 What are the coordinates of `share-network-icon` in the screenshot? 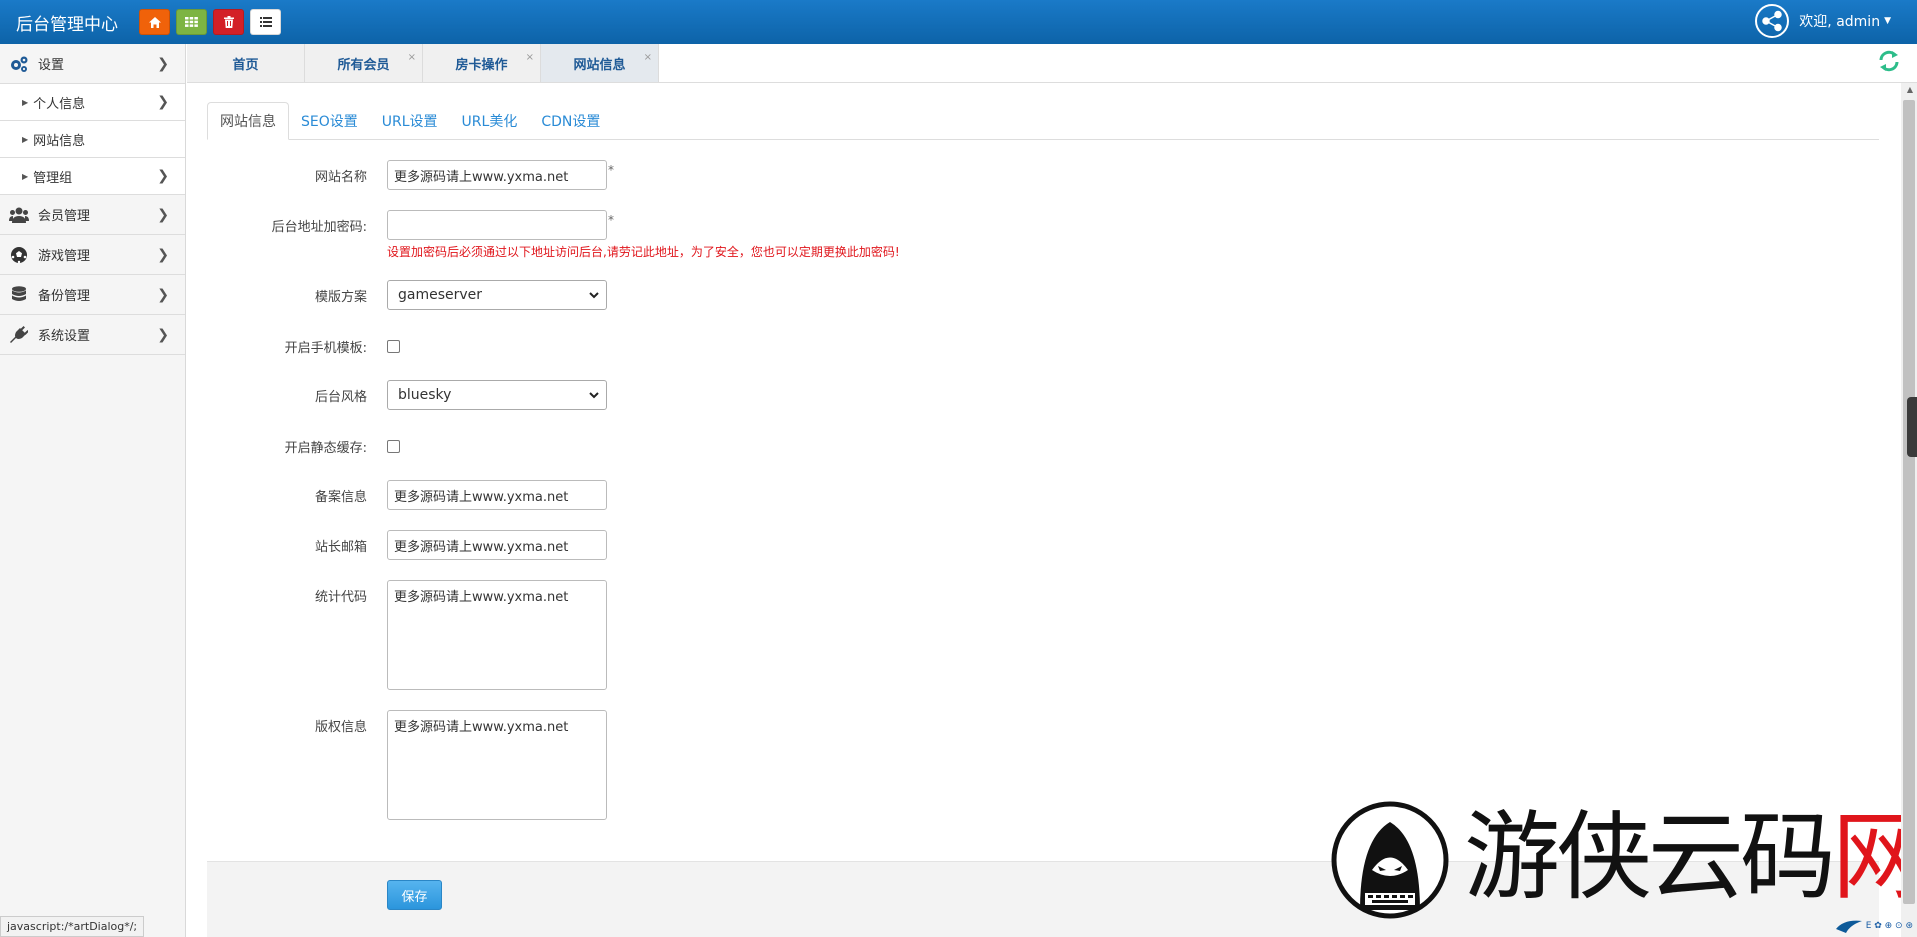 It's located at (1772, 21).